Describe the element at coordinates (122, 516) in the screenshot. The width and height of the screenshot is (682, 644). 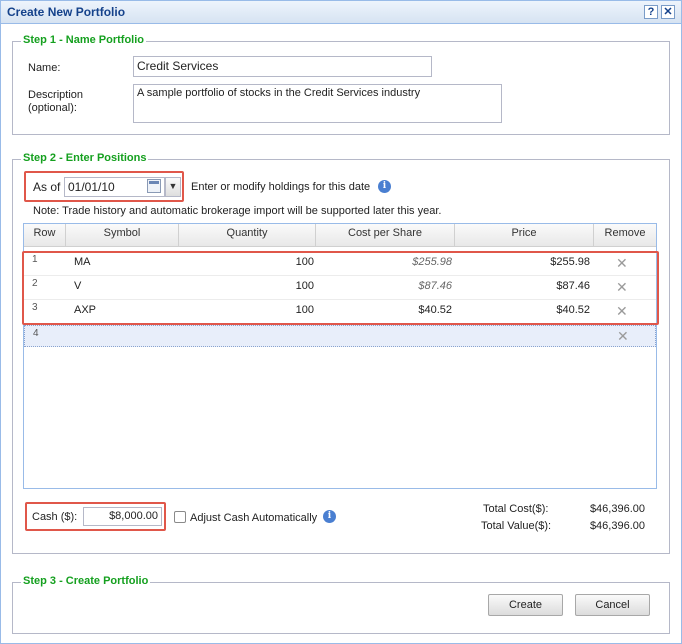
I see `cash-input: $8,000.00` at that location.